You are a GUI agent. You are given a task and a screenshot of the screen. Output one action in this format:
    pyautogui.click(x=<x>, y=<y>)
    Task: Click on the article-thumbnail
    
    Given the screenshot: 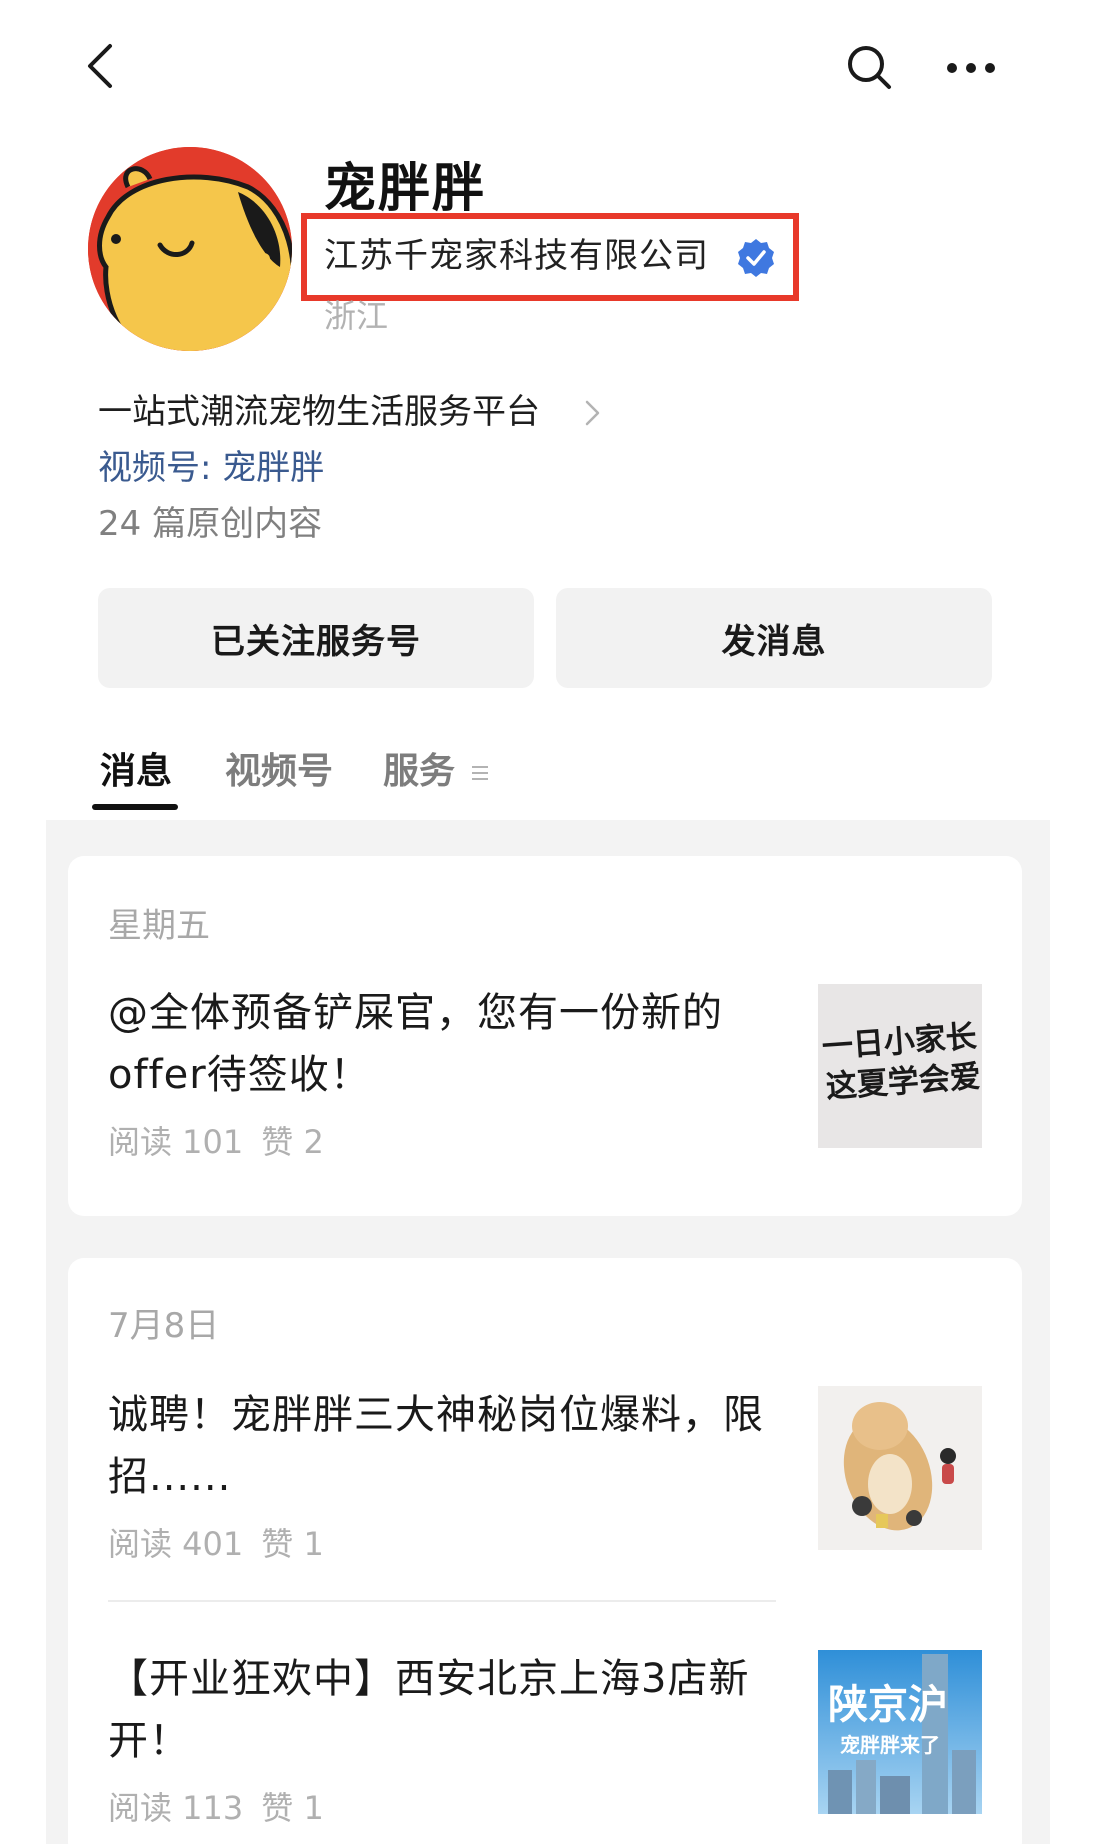 What is the action you would take?
    pyautogui.click(x=900, y=1468)
    